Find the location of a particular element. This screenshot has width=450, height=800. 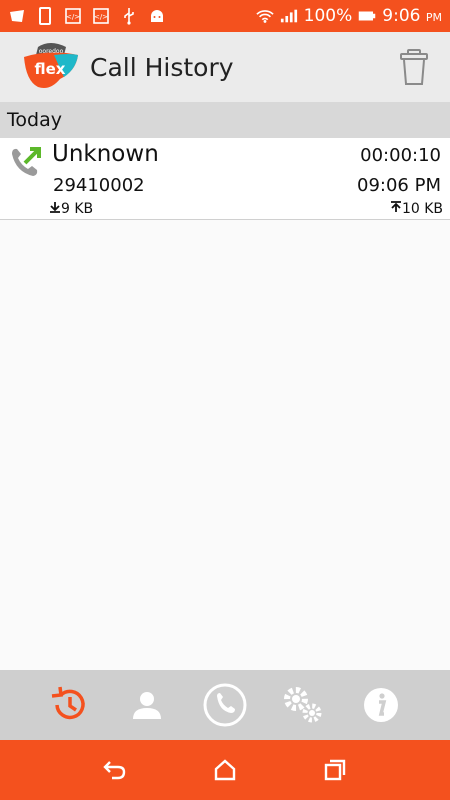

code-icon-2: </> is located at coordinates (101, 16).